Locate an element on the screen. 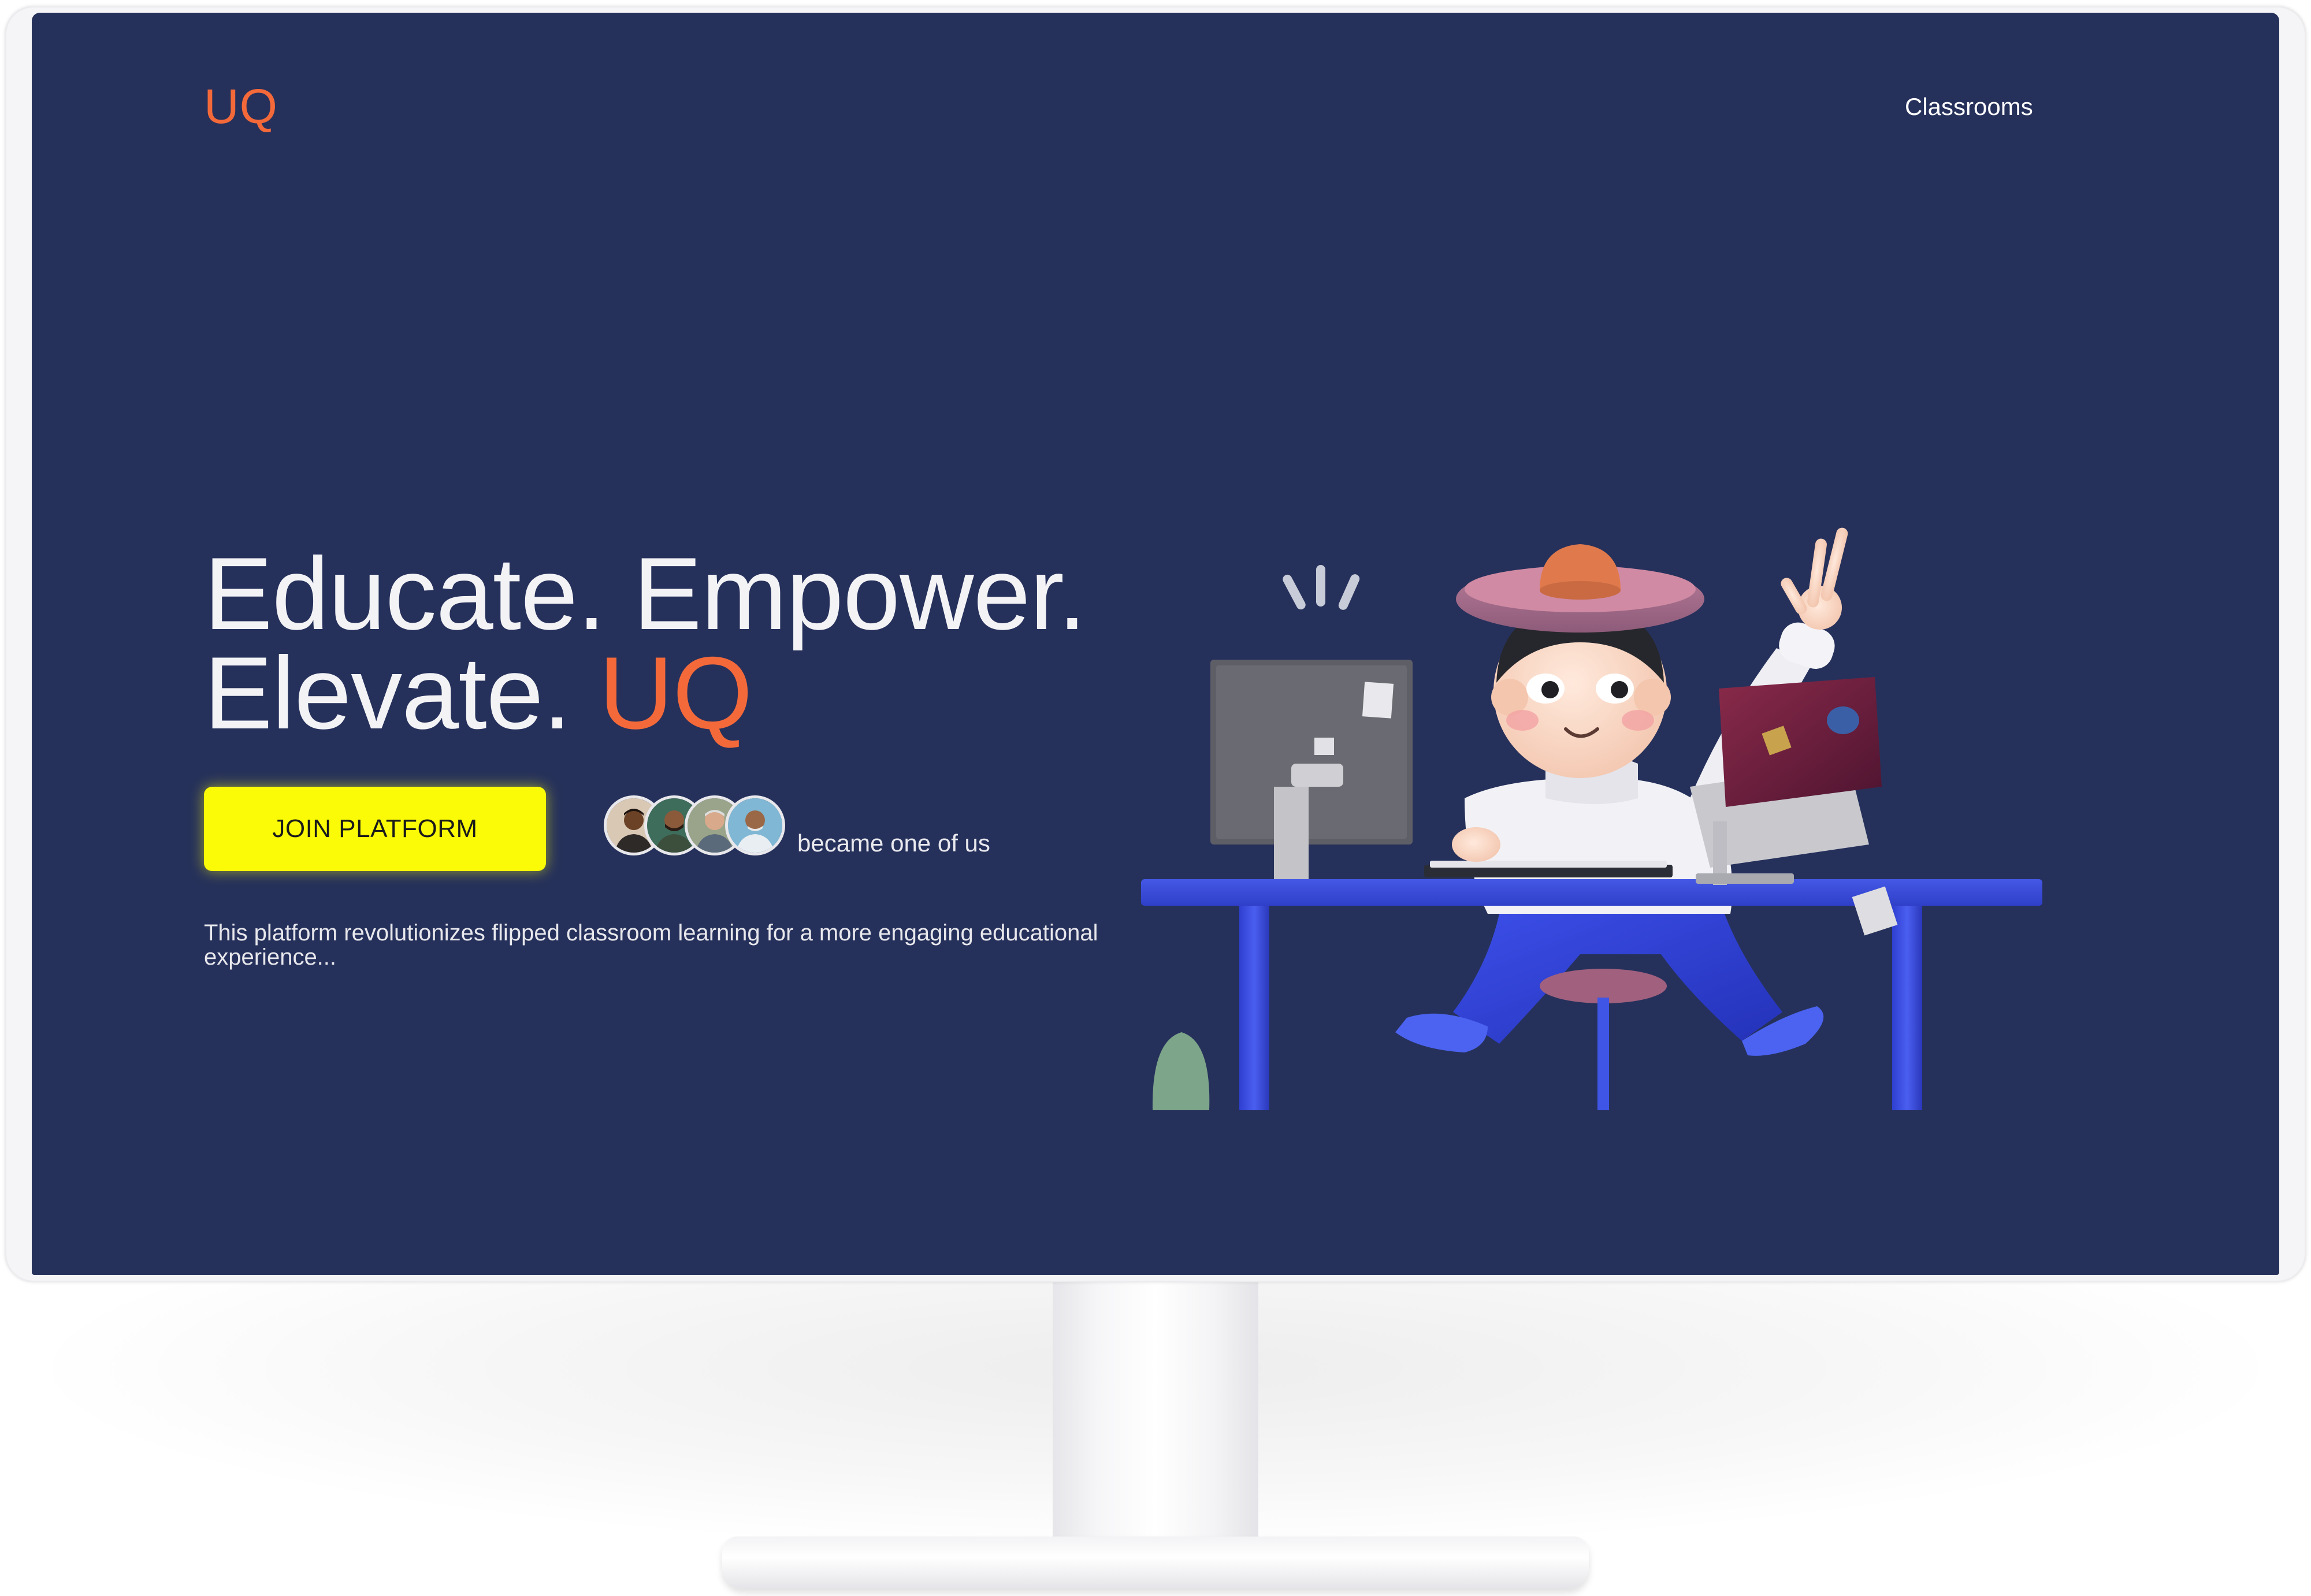 The image size is (2311, 1596). headline-line-2: Elevate. is located at coordinates (387, 692).